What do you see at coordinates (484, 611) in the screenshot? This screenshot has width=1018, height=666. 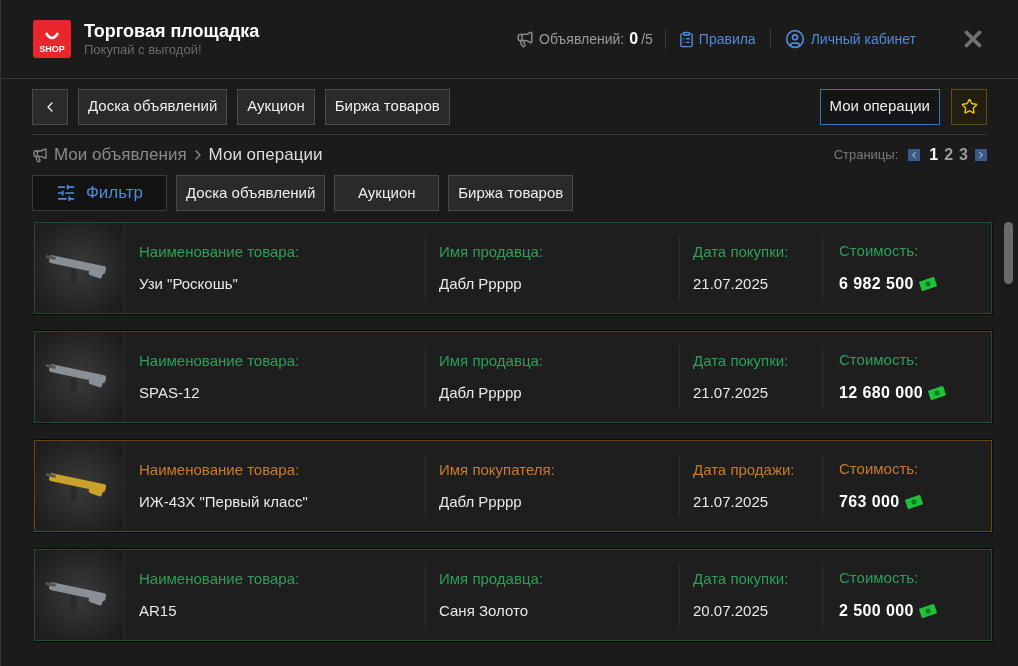 I see `field-value: Саня Золото` at bounding box center [484, 611].